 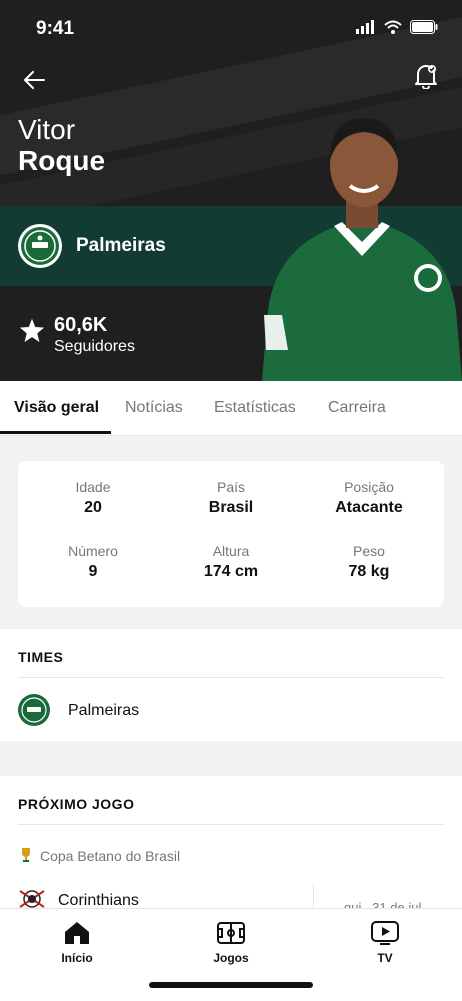 I want to click on nav-home: Início, so click(x=77, y=942).